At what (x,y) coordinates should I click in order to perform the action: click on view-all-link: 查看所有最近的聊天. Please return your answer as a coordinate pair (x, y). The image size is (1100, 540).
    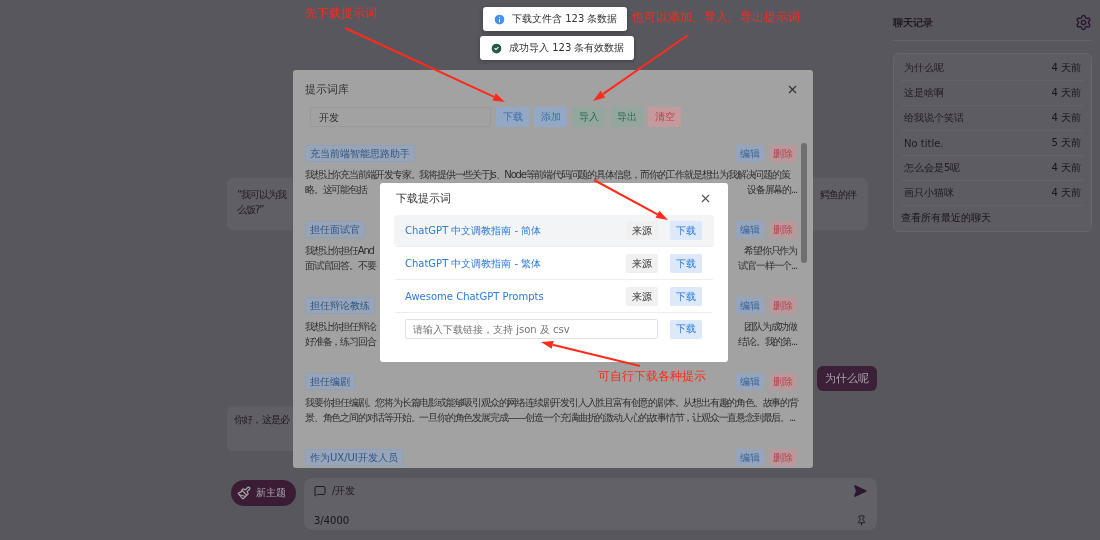
    Looking at the image, I should click on (992, 216).